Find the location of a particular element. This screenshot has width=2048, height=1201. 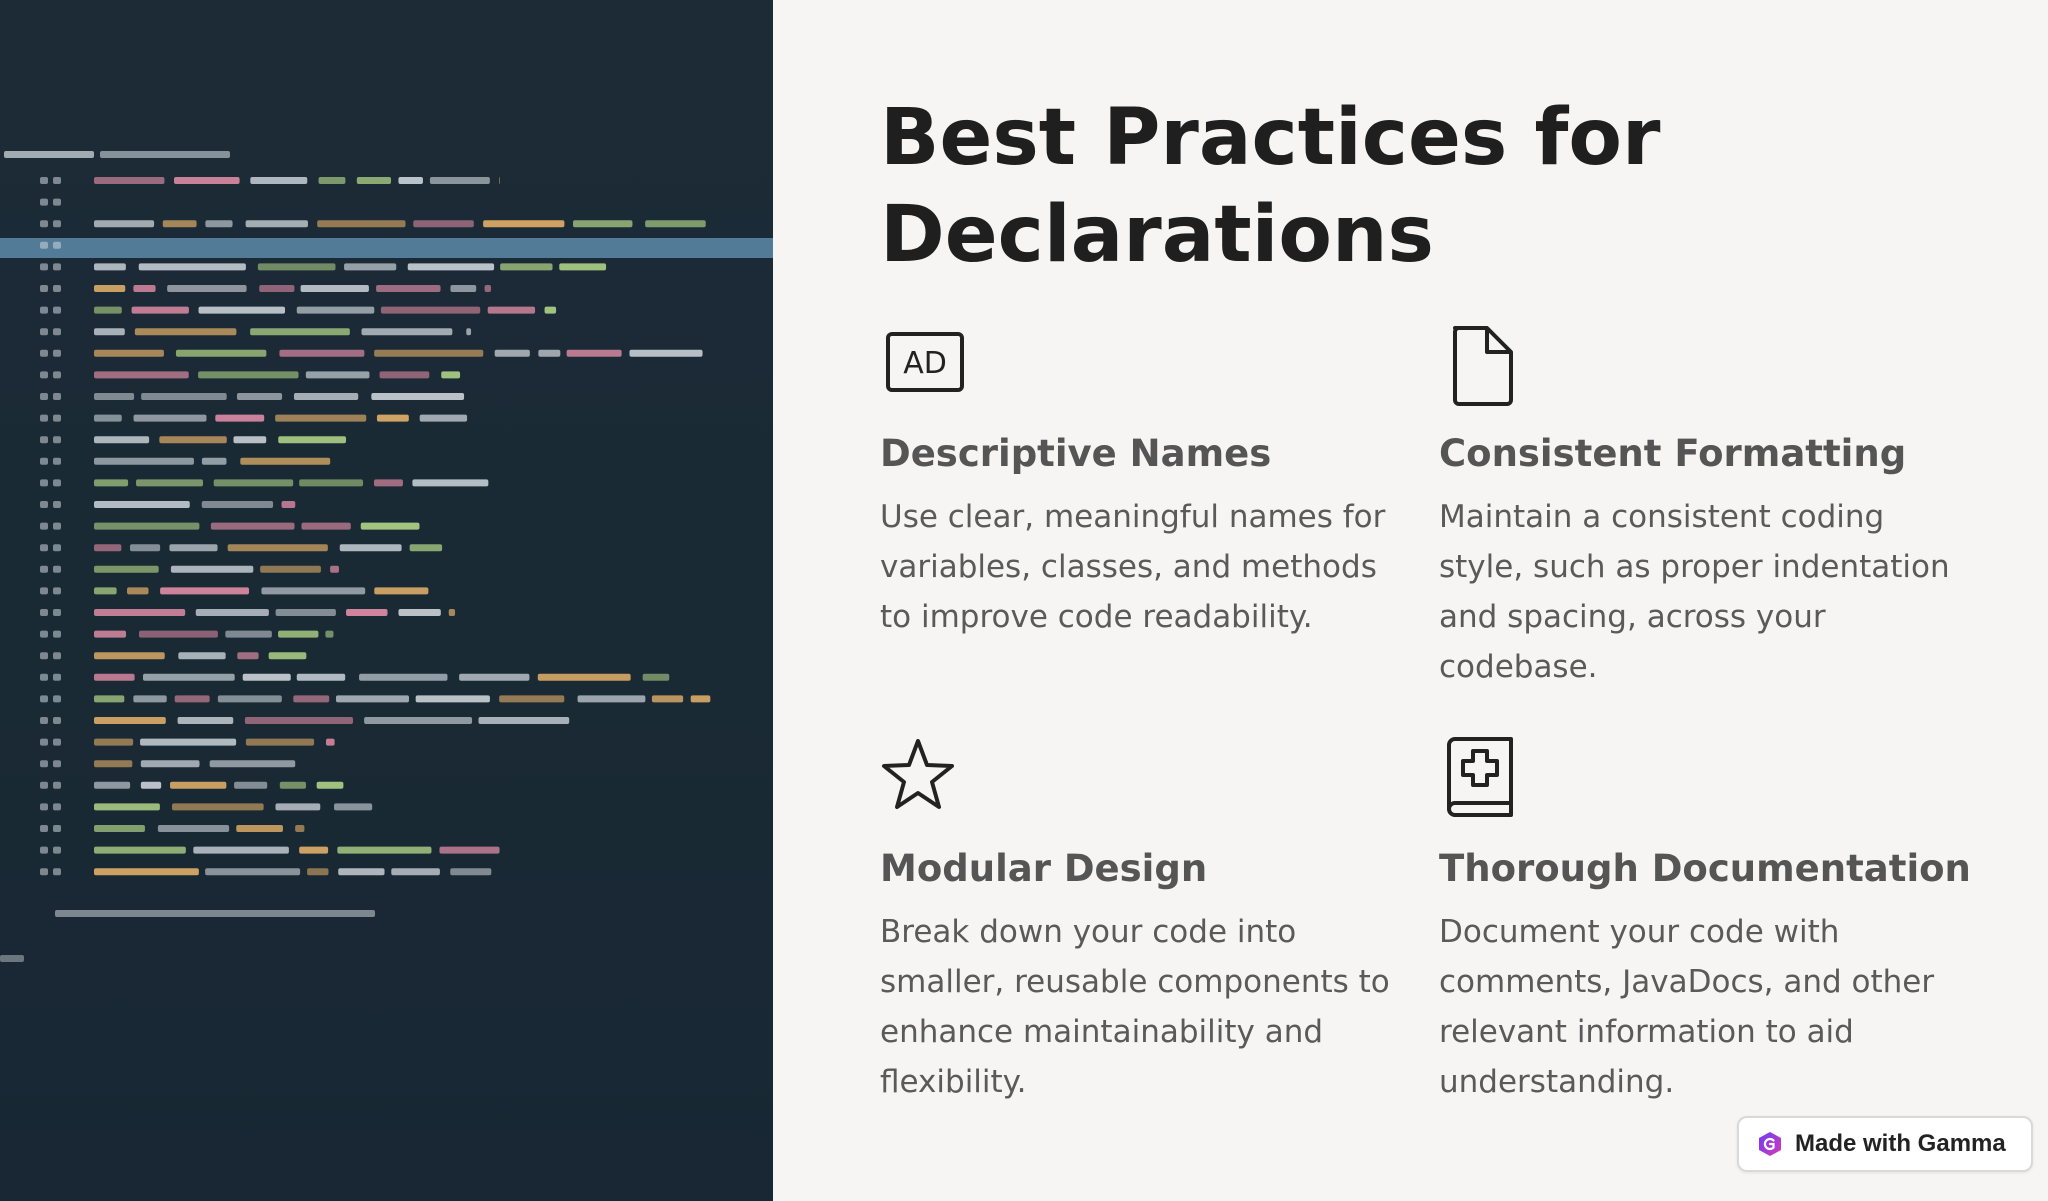

ad-icon: AD is located at coordinates (925, 365).